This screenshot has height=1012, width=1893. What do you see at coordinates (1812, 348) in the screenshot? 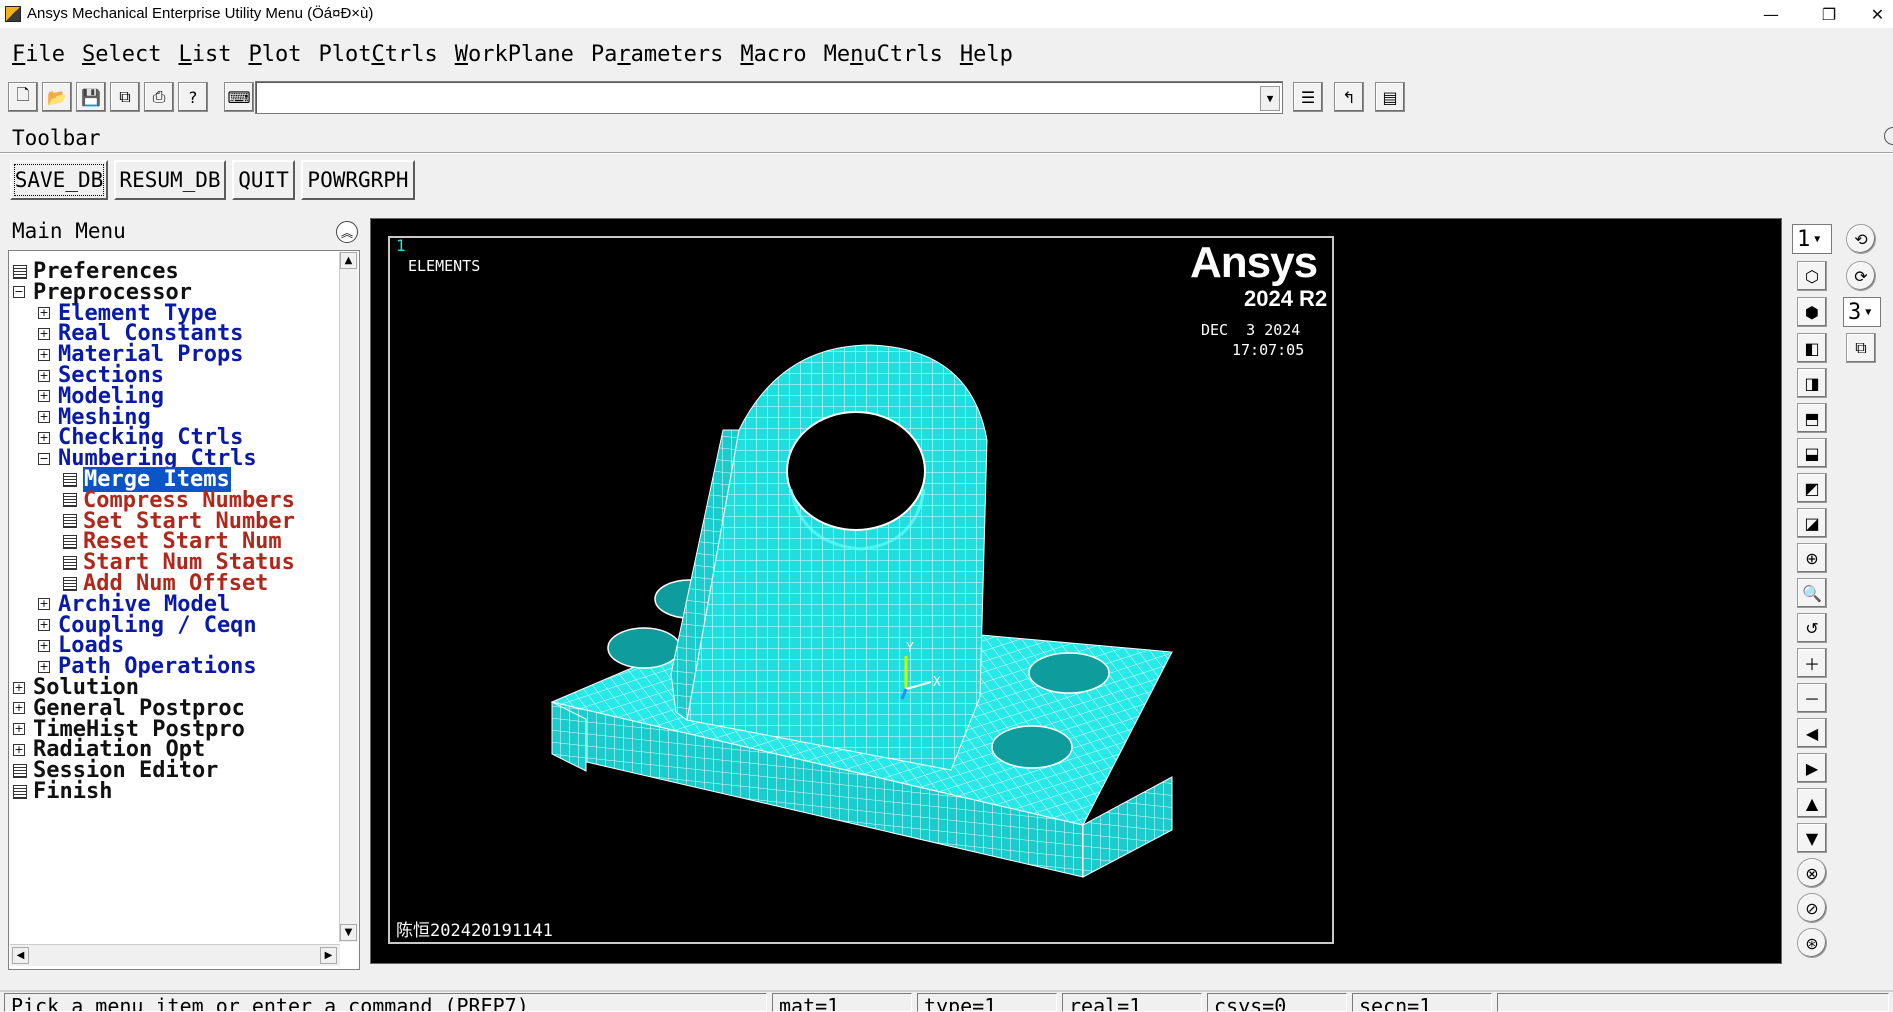
I see `front-view-icon: ◧` at bounding box center [1812, 348].